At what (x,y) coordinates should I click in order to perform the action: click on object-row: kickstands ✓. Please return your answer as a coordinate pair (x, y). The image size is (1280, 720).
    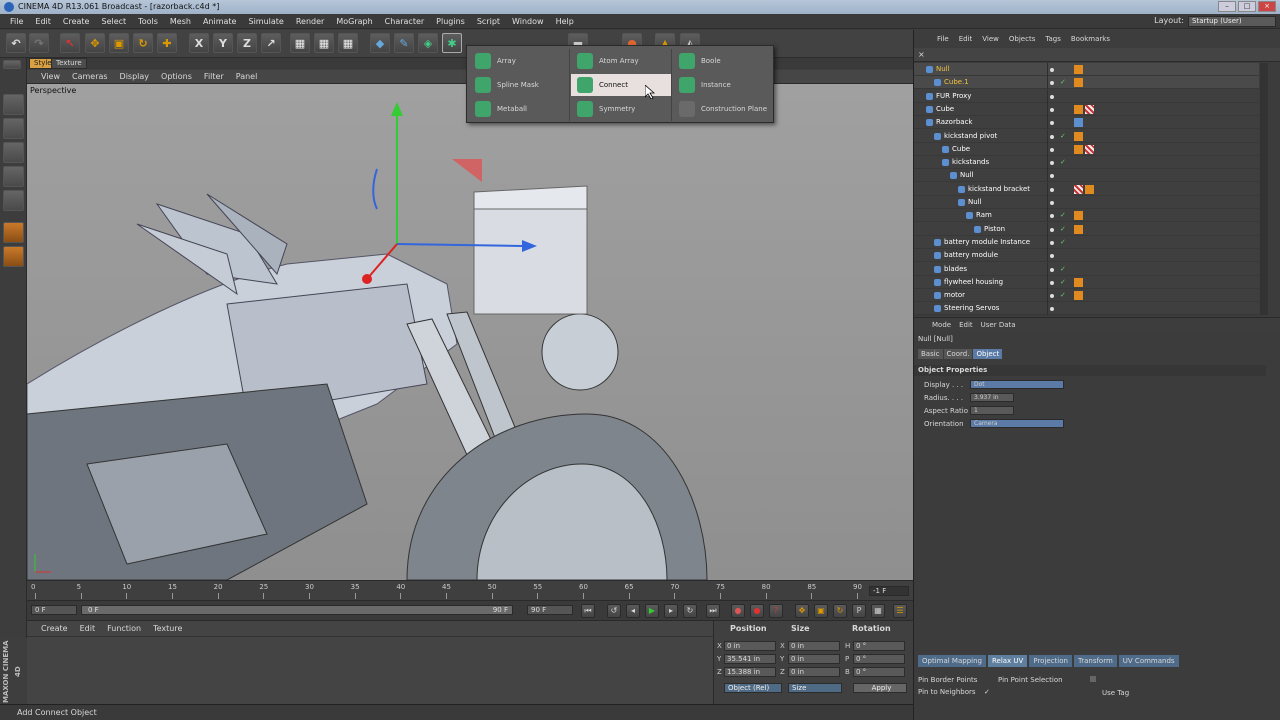
    Looking at the image, I should click on (1086, 163).